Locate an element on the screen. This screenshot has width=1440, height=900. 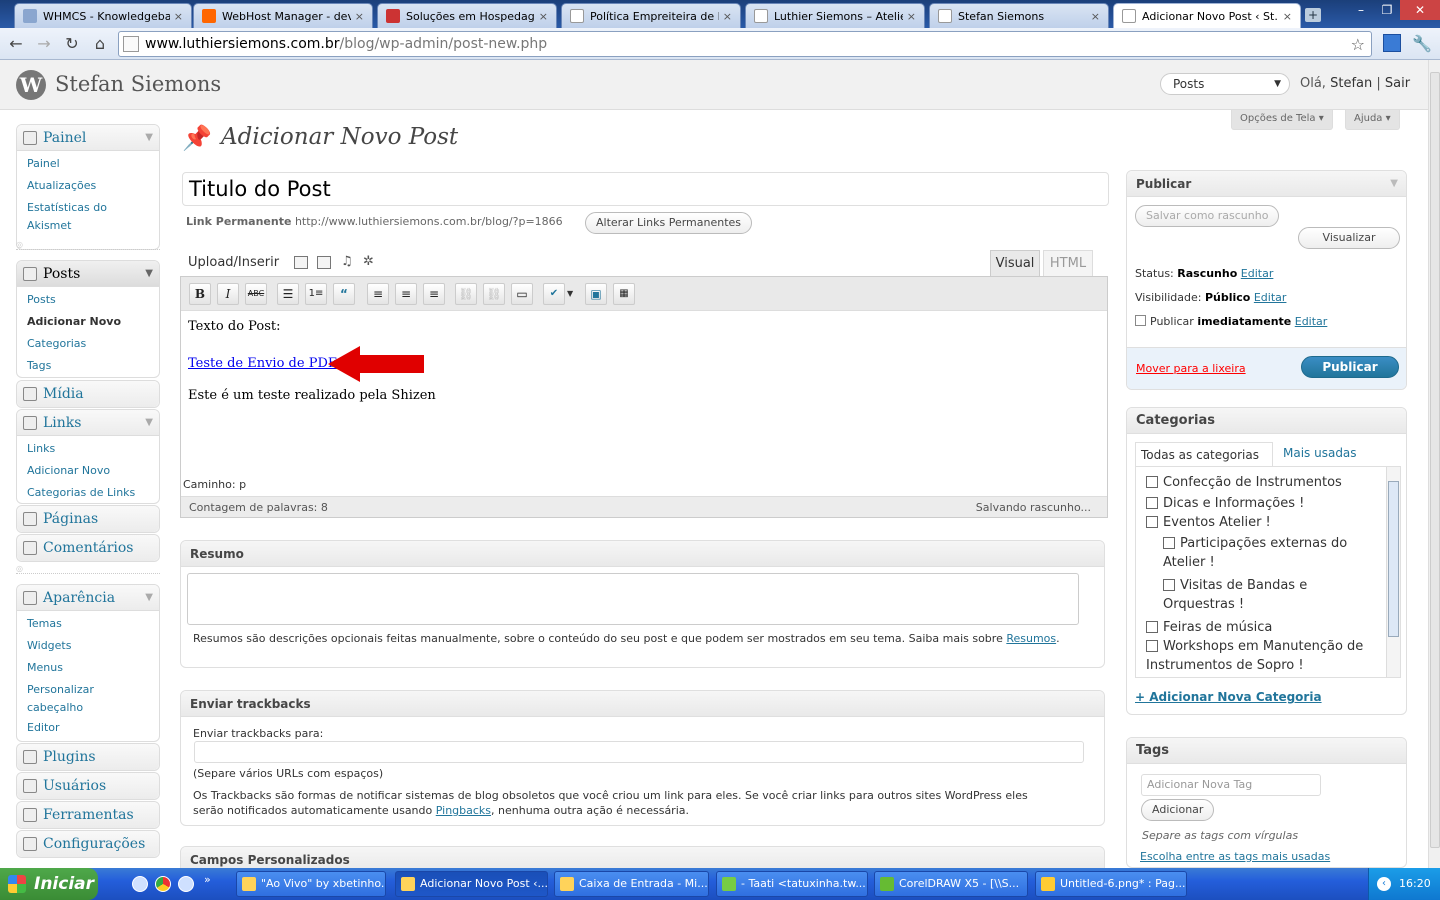
menu-posts: Posts ▼ is located at coordinates (88, 274).